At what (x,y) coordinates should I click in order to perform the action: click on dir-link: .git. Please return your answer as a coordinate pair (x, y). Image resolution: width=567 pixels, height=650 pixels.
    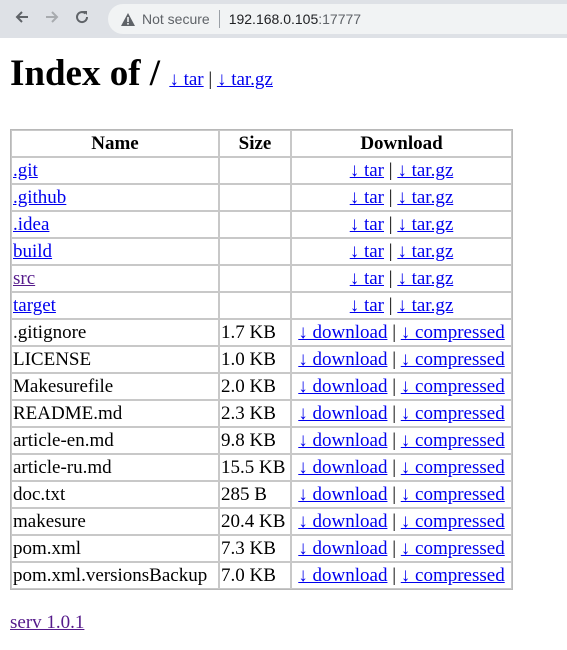
    Looking at the image, I should click on (25, 170).